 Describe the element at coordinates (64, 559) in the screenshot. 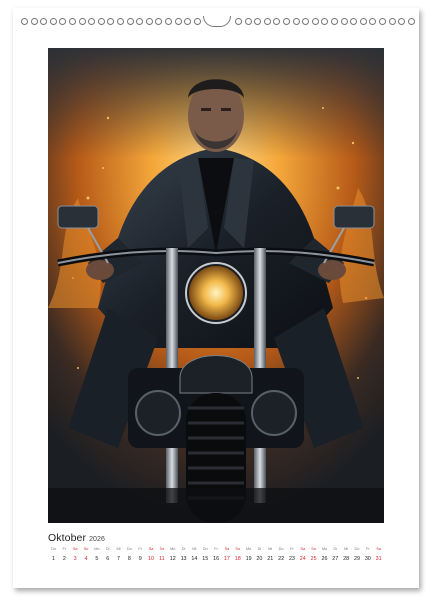

I see `date-number: 2` at that location.